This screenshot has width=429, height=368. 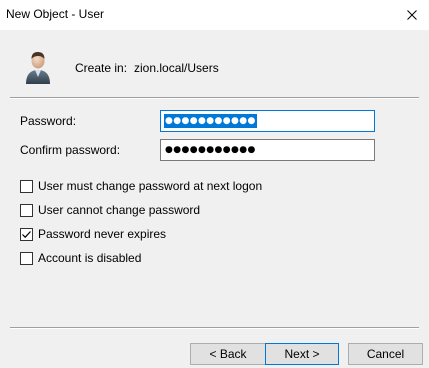 I want to click on next-button: Next >, so click(x=302, y=354).